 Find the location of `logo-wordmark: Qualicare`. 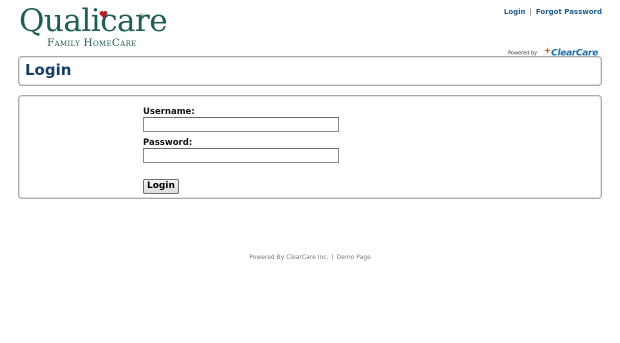

logo-wordmark: Qualicare is located at coordinates (93, 21).